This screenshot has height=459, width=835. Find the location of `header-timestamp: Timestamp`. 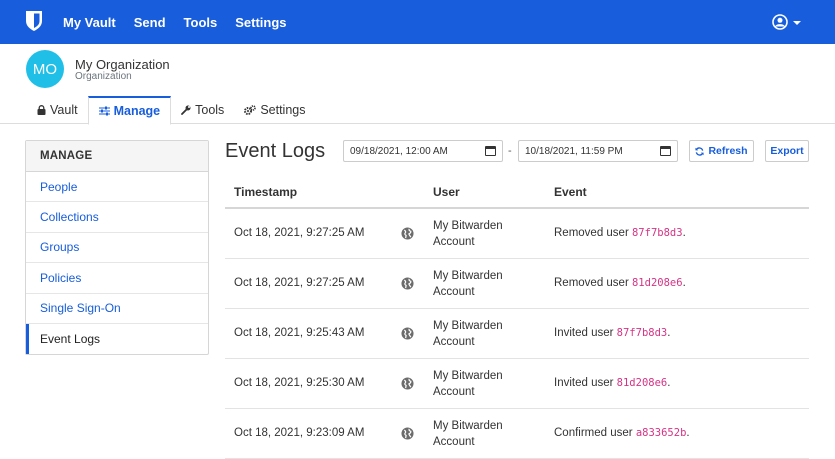

header-timestamp: Timestamp is located at coordinates (266, 191).